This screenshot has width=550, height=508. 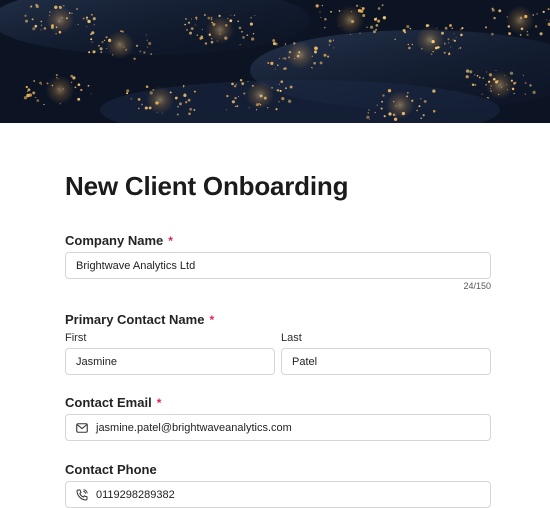 What do you see at coordinates (278, 427) in the screenshot?
I see `contact-email-input: jasmine.patel@brightwaveanalytics.com` at bounding box center [278, 427].